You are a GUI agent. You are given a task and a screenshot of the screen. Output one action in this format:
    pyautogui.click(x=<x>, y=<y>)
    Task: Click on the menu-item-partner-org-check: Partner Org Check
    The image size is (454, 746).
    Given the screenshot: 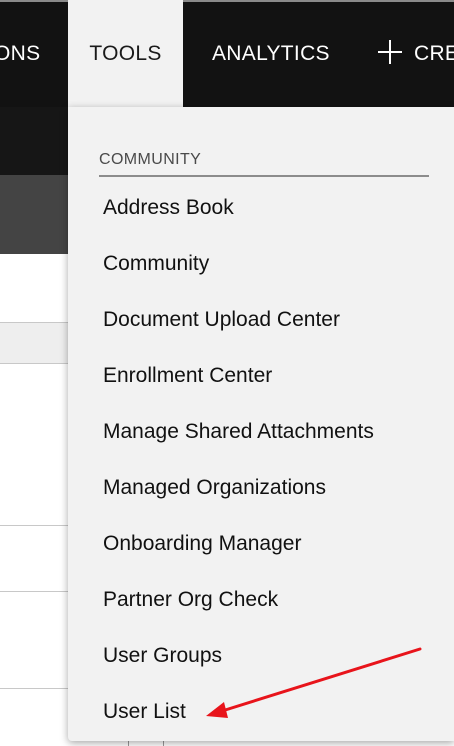 What is the action you would take?
    pyautogui.click(x=238, y=600)
    